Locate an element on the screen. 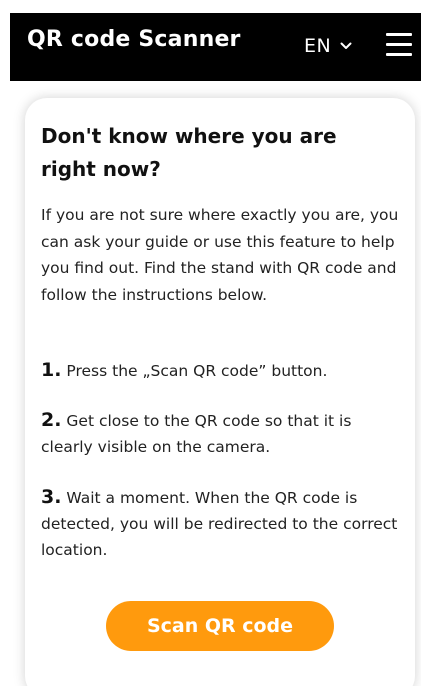 Image resolution: width=421 pixels, height=686 pixels. step-1: 1. Press the „Scan QR code” button. is located at coordinates (221, 370).